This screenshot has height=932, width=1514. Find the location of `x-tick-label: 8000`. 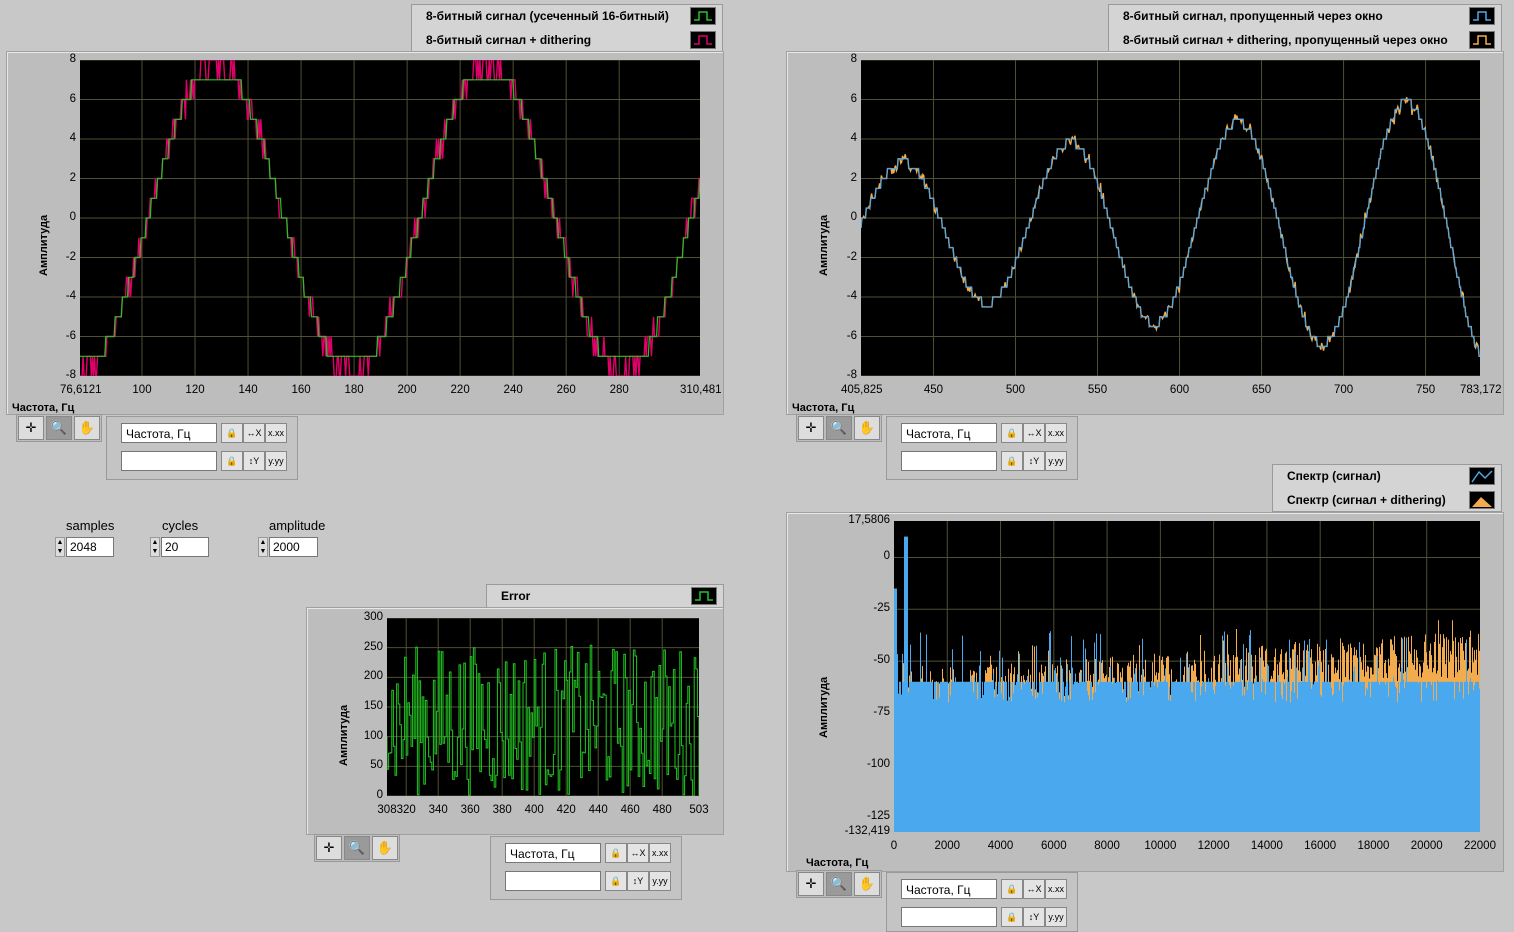

x-tick-label: 8000 is located at coordinates (1107, 846).